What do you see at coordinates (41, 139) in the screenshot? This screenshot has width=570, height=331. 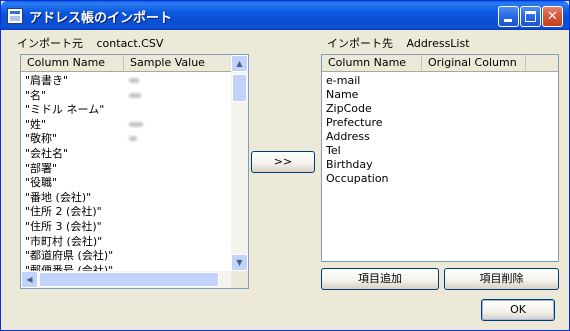 I see `source-row-column-name: "敬称"` at bounding box center [41, 139].